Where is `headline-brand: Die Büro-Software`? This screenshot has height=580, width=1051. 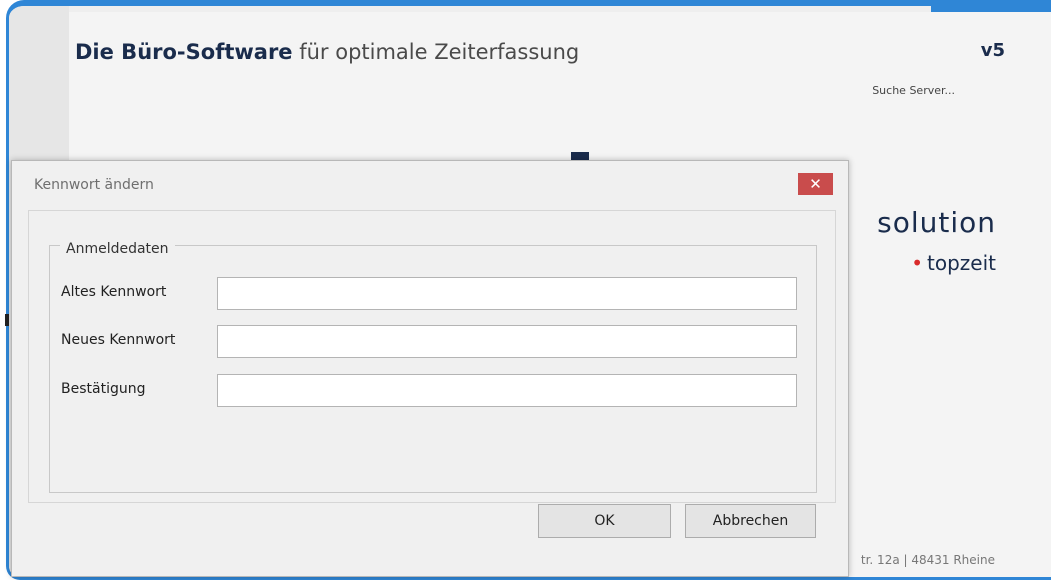
headline-brand: Die Büro-Software is located at coordinates (184, 52).